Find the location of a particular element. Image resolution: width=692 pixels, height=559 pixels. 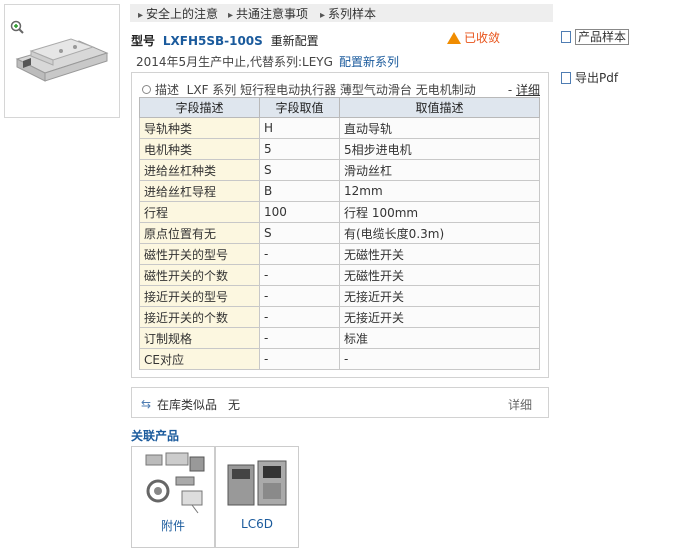

col-header-value: 字段取值 is located at coordinates (299, 107).